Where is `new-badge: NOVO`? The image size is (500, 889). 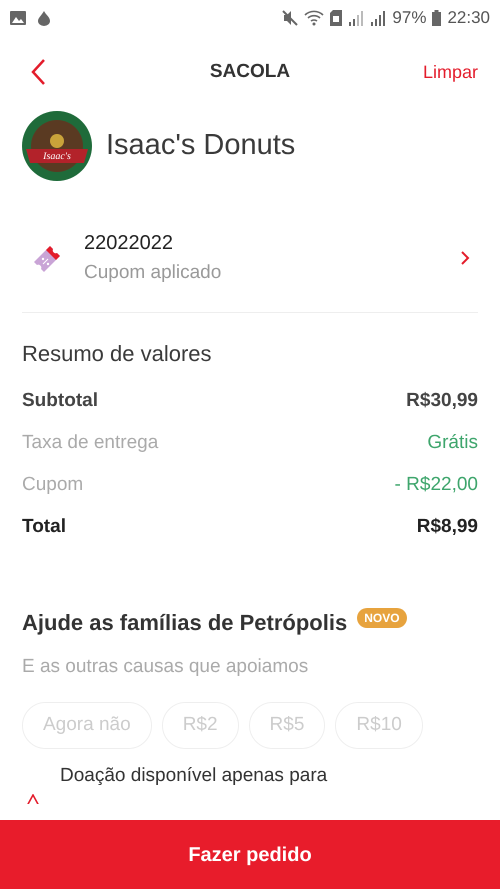
new-badge: NOVO is located at coordinates (382, 618).